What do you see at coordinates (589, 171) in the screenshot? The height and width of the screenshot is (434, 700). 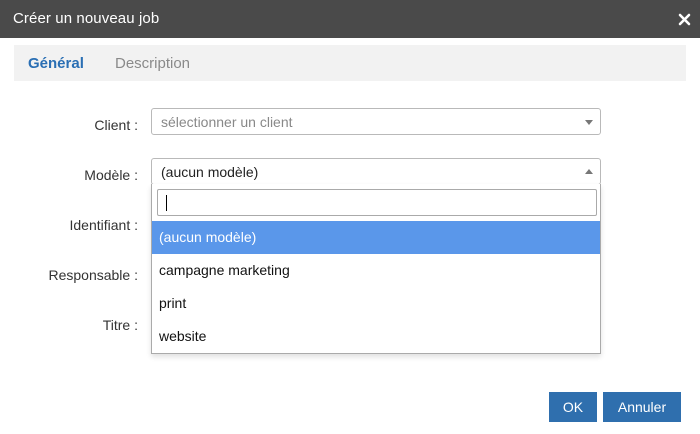 I see `chevron-up-icon` at bounding box center [589, 171].